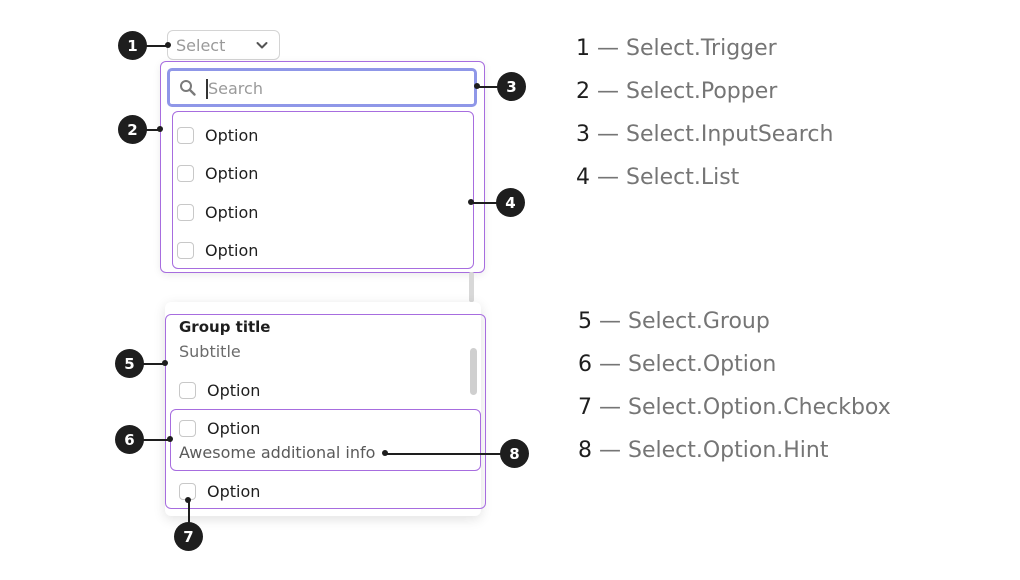 Image resolution: width=1020 pixels, height=580 pixels. I want to click on chevron-down-icon, so click(262, 45).